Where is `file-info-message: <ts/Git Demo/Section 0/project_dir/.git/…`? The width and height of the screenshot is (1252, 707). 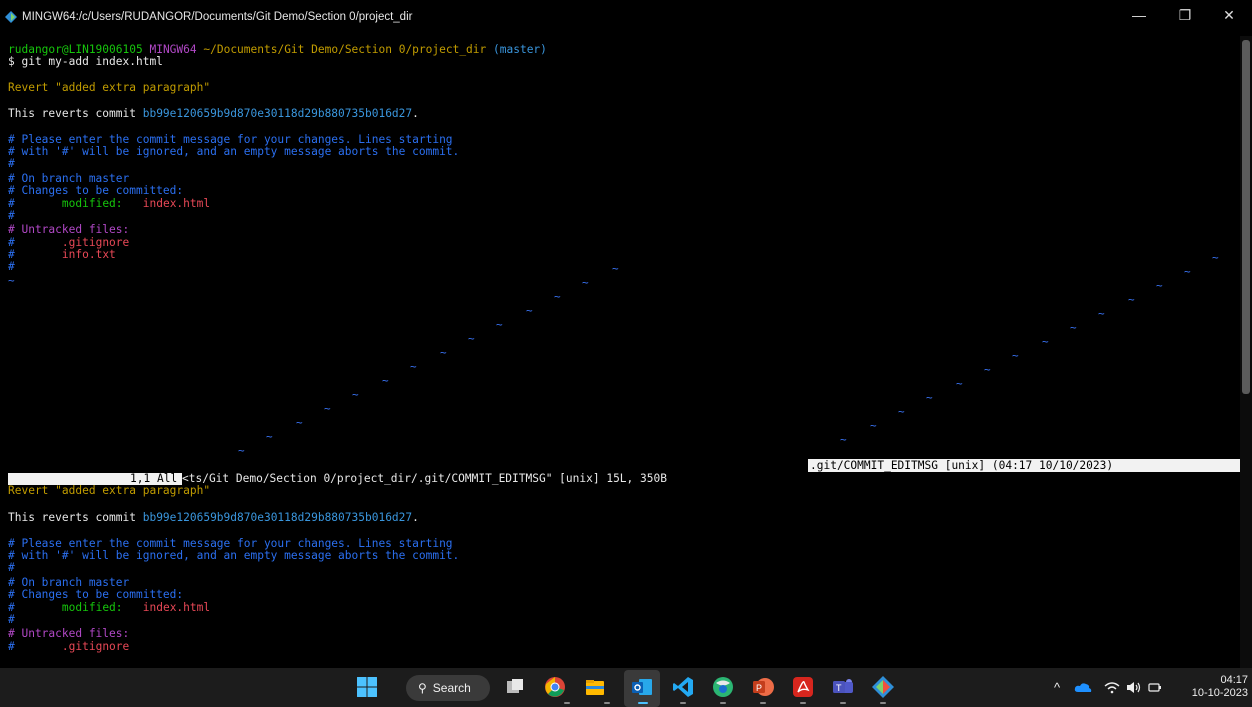
file-info-message: <ts/Git Demo/Section 0/project_dir/.git/… is located at coordinates (424, 478).